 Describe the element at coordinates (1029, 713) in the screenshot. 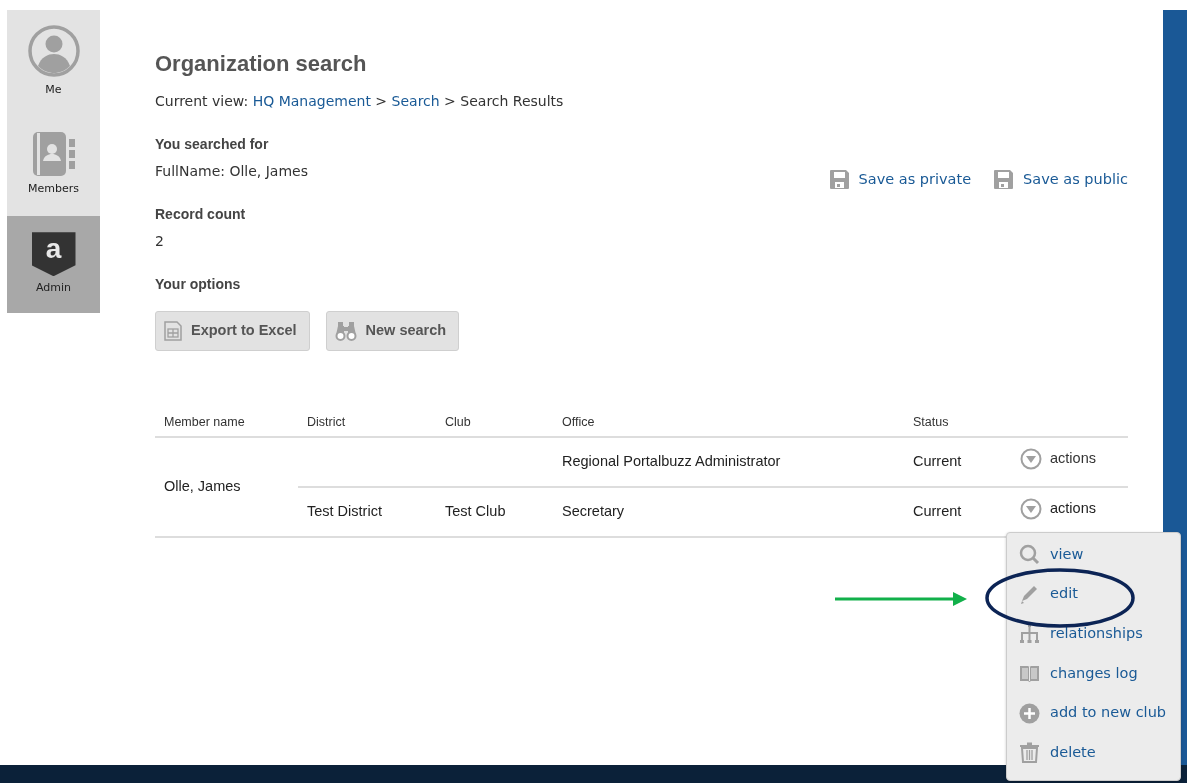

I see `plus-circle-icon` at that location.